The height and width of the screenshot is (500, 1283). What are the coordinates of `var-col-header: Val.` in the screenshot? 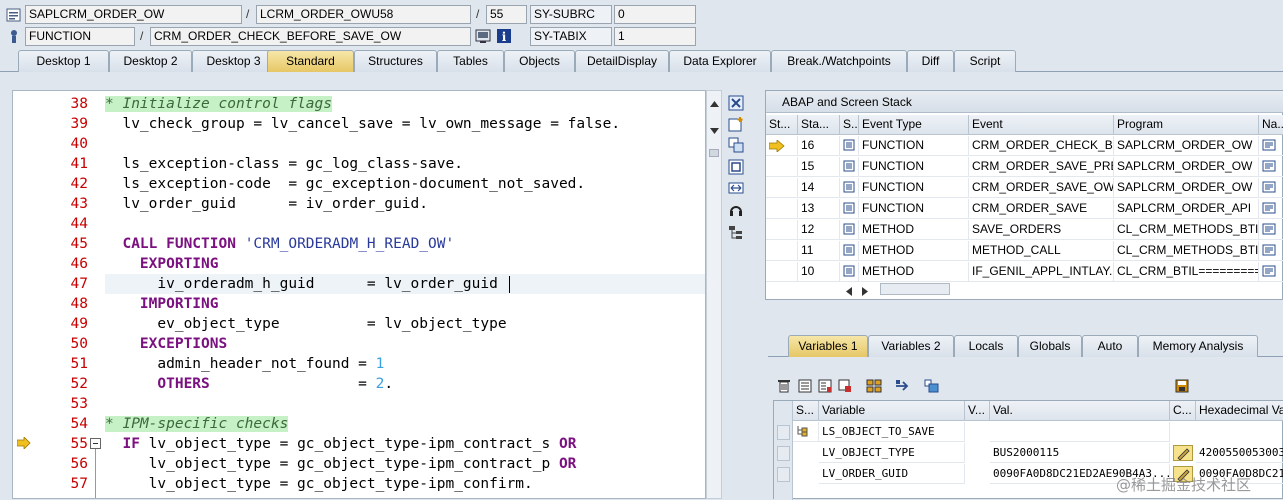 It's located at (1080, 411).